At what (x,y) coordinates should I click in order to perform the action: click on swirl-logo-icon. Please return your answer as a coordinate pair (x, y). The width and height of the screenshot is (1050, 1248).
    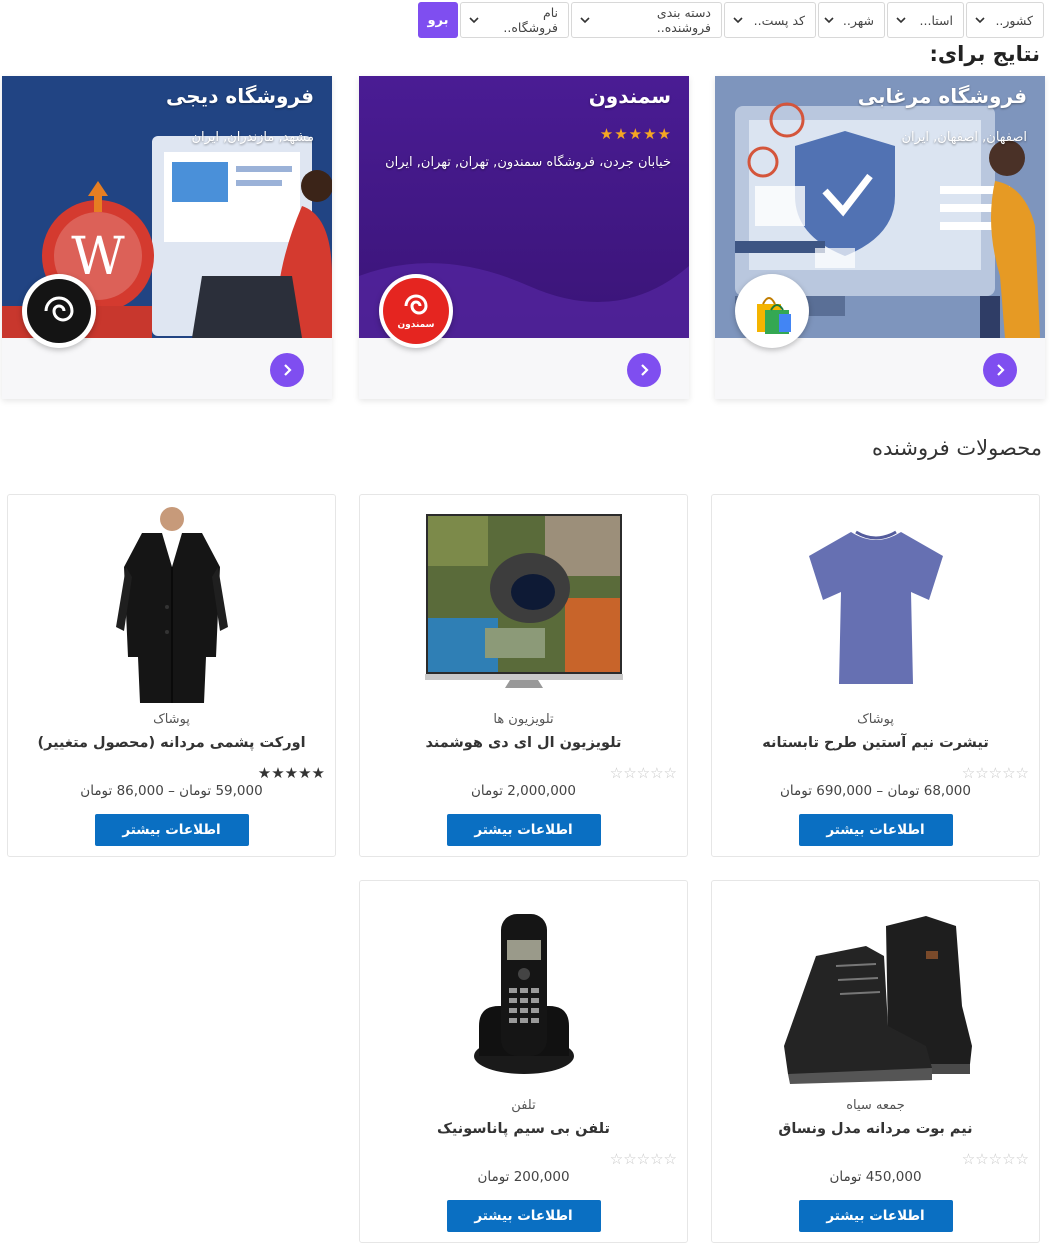
    Looking at the image, I should click on (59, 309).